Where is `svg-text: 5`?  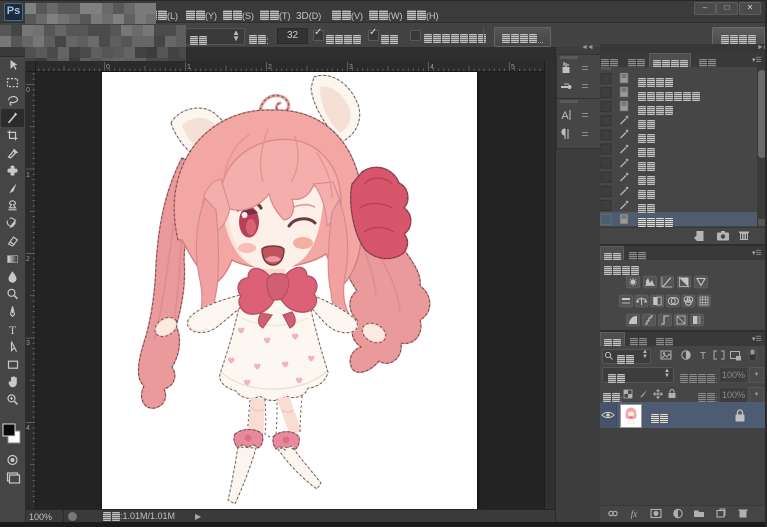
svg-text: 5 is located at coordinates (513, 67).